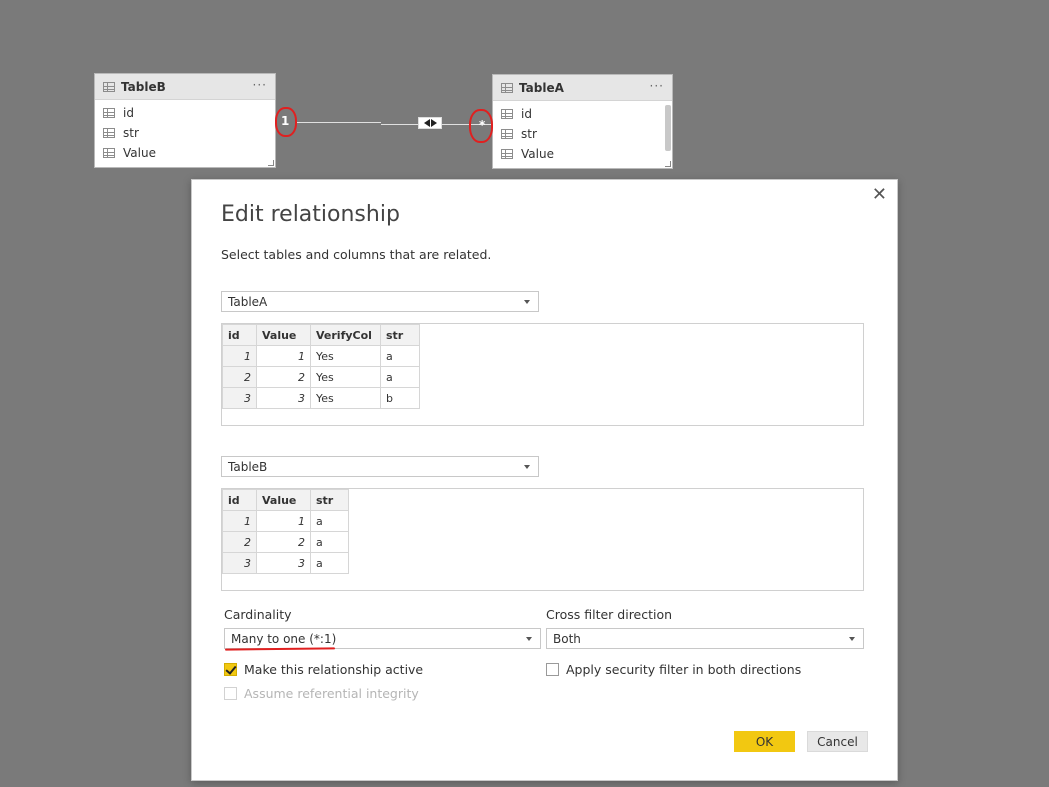  Describe the element at coordinates (334, 669) in the screenshot. I see `make-active-label: Make this relationship active` at that location.